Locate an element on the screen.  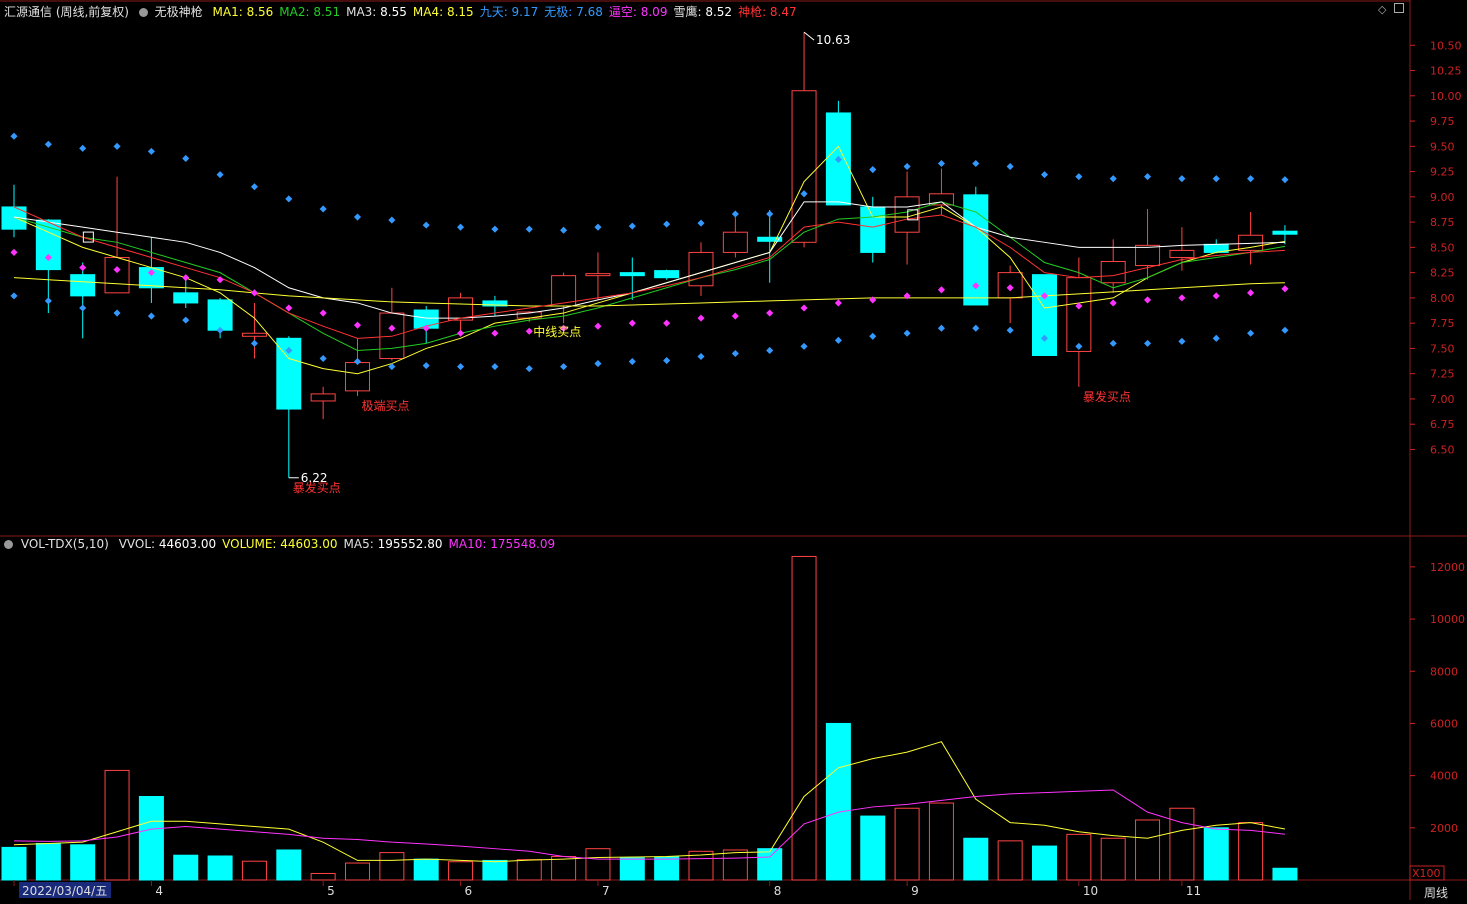
price-tick-label: 9.75 is located at coordinates (1442, 121).